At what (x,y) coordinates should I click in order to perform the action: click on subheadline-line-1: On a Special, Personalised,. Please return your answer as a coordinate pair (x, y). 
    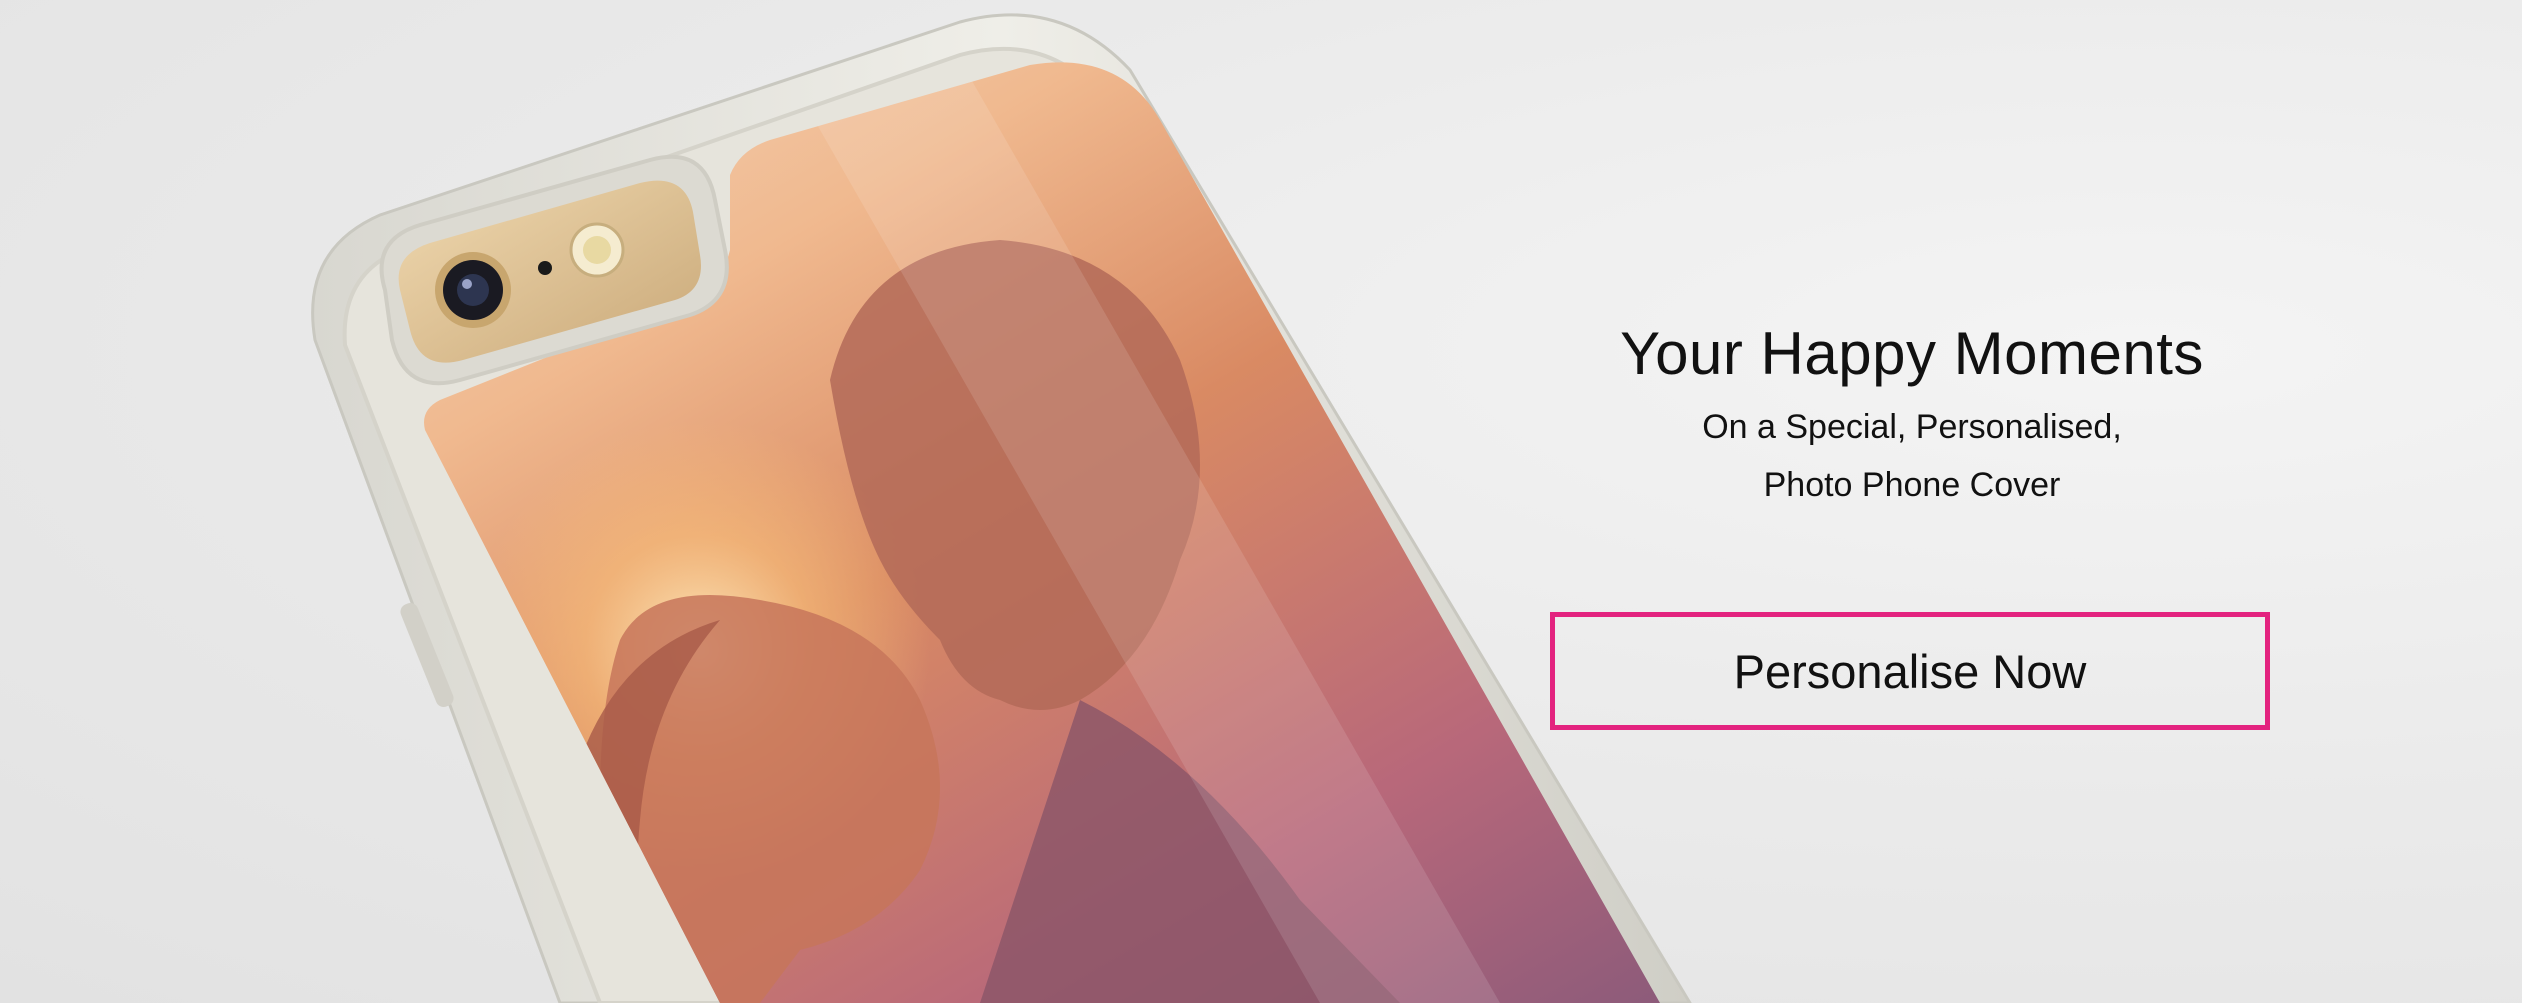
    Looking at the image, I should click on (1912, 427).